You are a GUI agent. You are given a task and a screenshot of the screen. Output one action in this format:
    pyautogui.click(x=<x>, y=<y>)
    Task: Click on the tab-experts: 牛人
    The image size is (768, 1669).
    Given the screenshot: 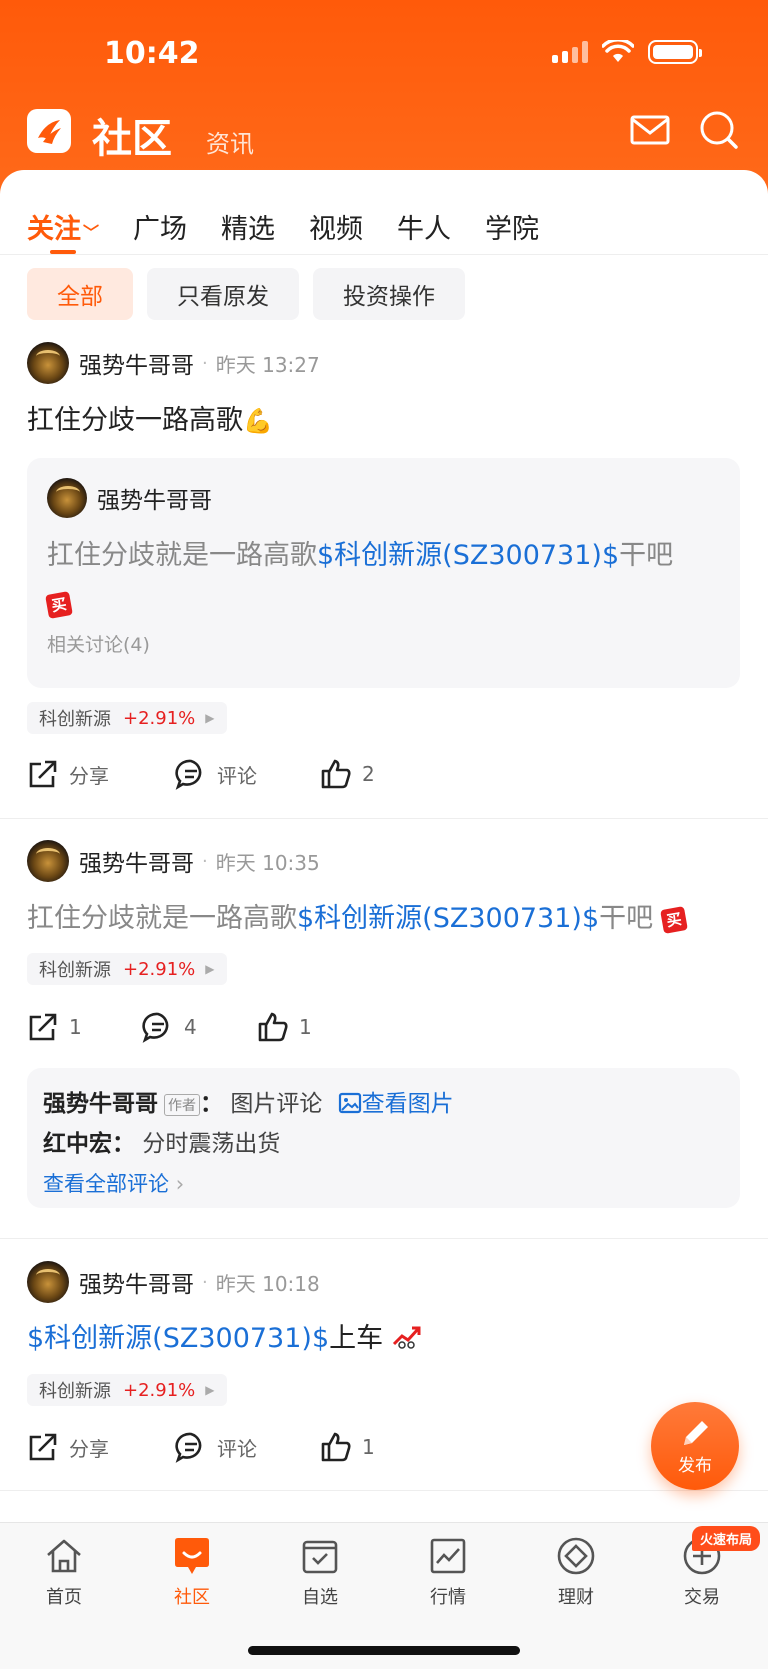 What is the action you would take?
    pyautogui.click(x=424, y=226)
    